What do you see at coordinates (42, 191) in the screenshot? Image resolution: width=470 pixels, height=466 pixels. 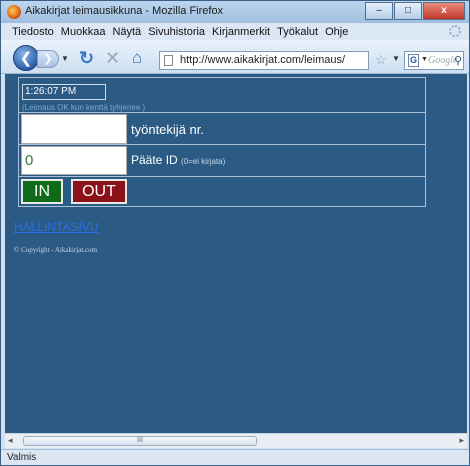 I see `clock-in-button: IN` at bounding box center [42, 191].